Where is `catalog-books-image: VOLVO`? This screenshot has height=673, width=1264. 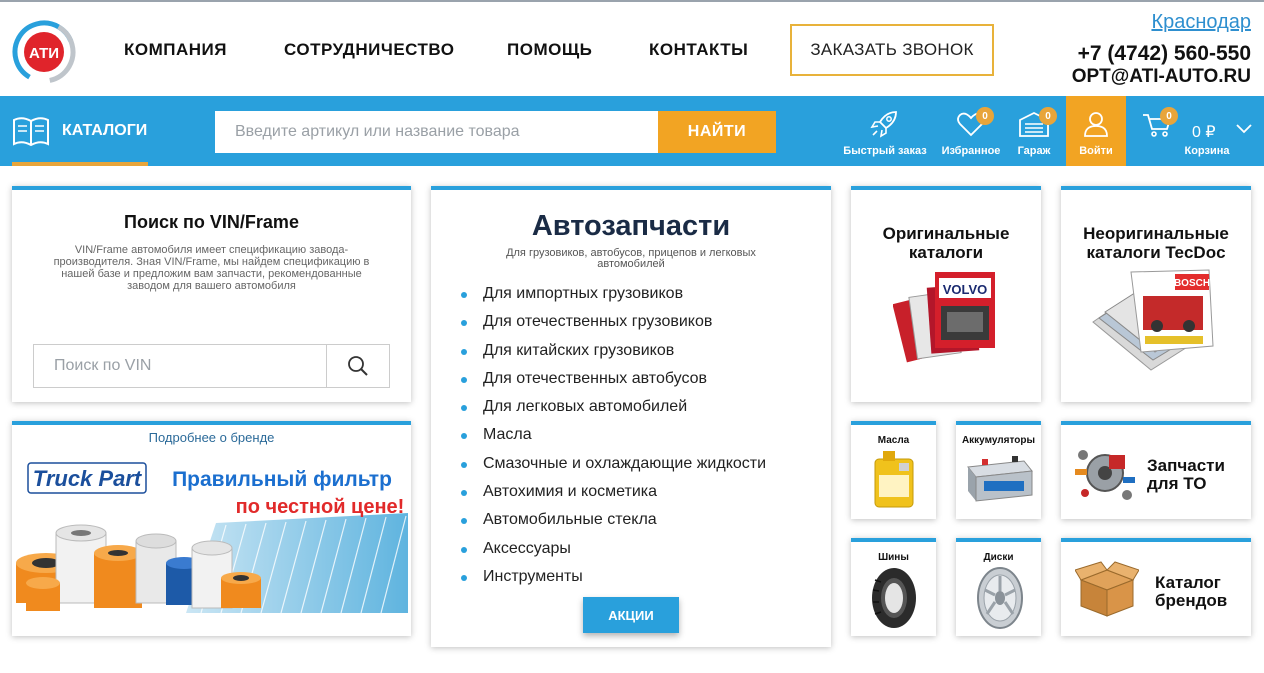
catalog-books-image: VOLVO is located at coordinates (947, 320).